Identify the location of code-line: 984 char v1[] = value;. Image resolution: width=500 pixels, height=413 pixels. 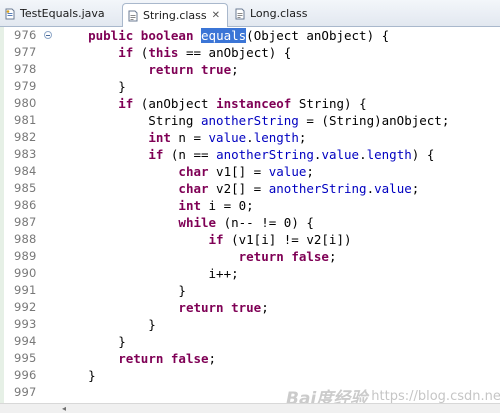
(250, 171).